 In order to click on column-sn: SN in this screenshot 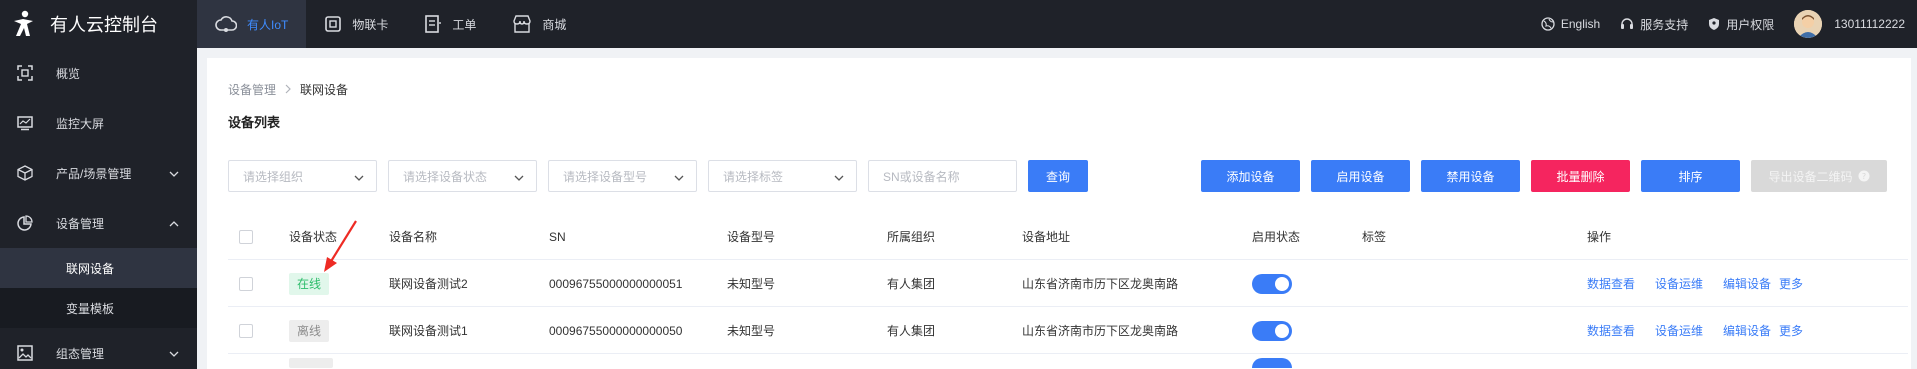, I will do `click(557, 236)`.